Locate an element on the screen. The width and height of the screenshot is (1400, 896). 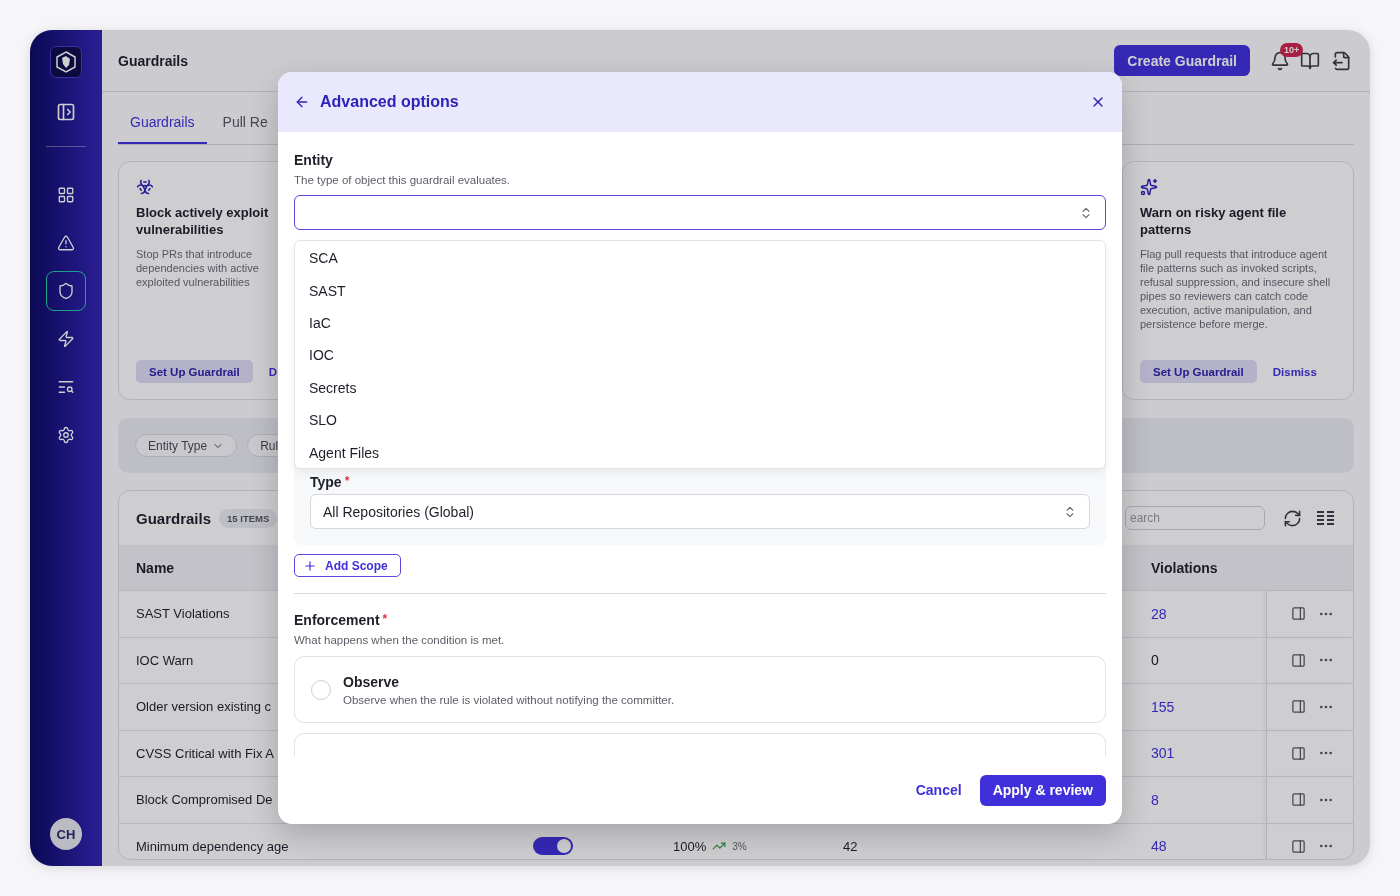
dismiss-link: D is located at coordinates (273, 371).